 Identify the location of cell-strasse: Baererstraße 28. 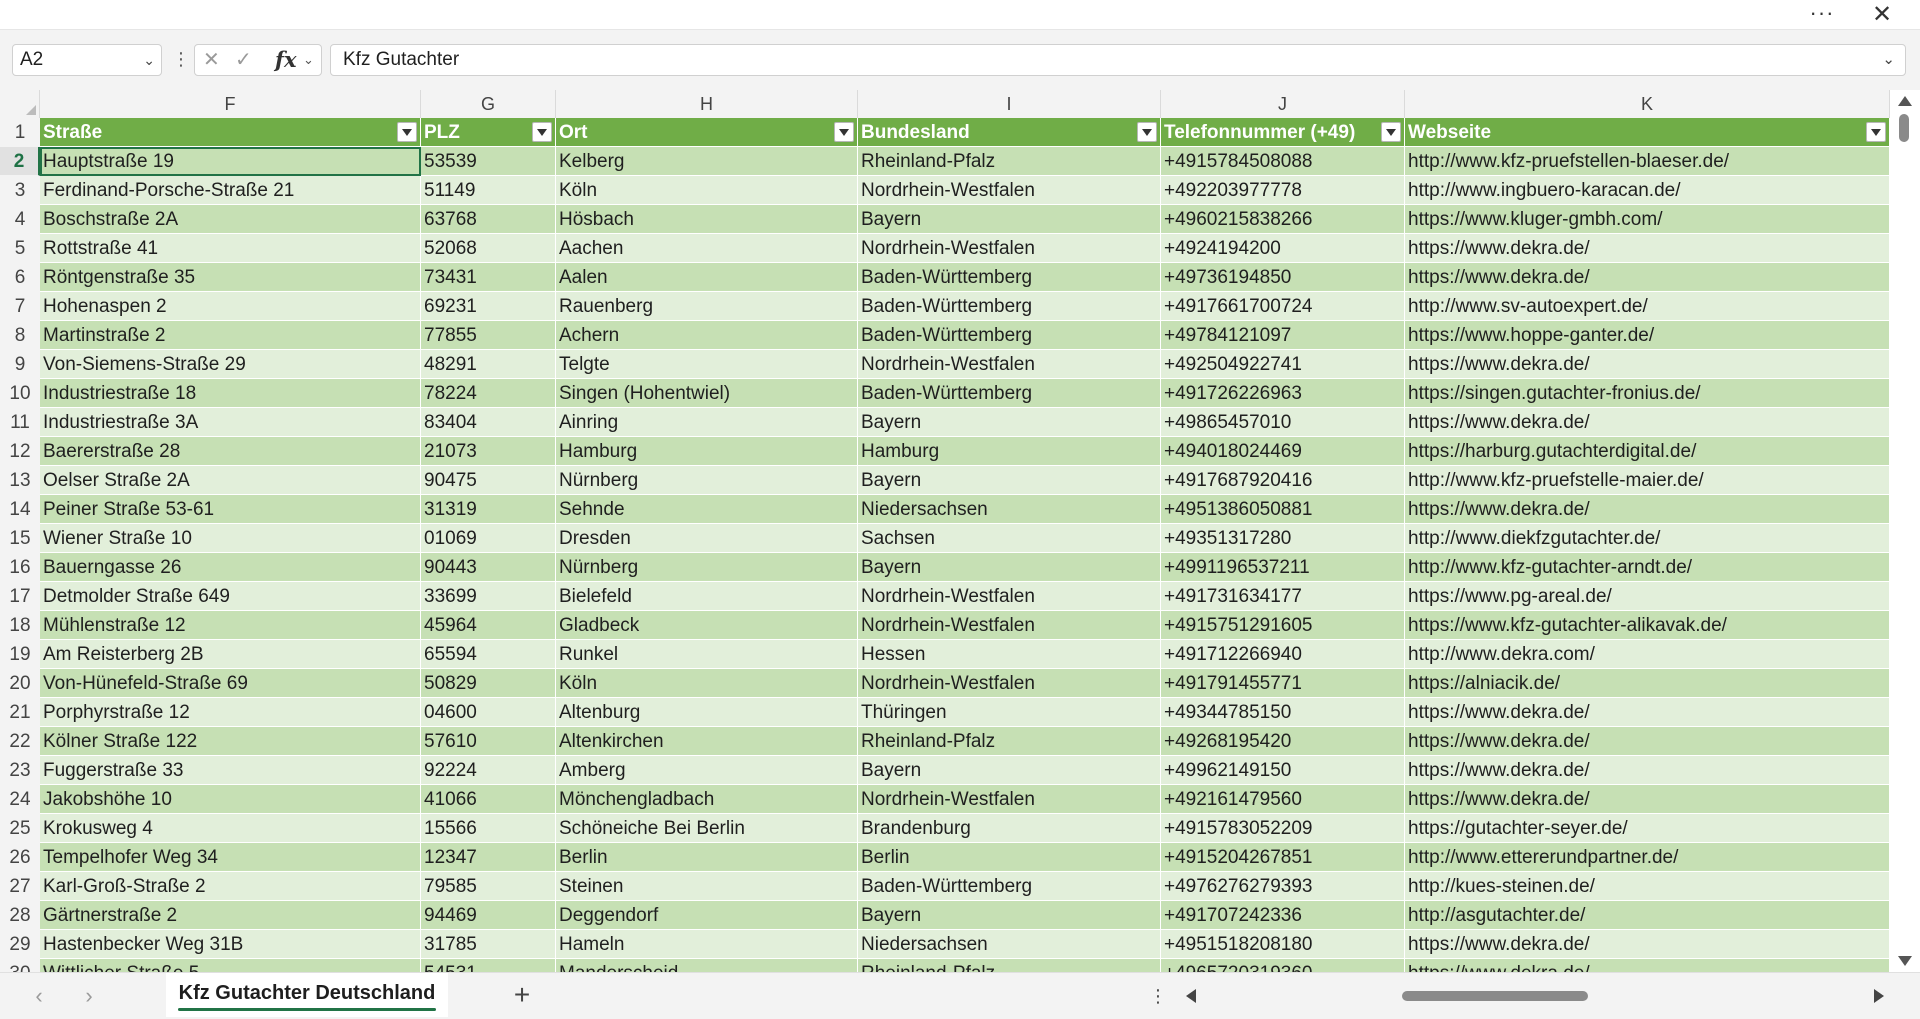
(230, 451).